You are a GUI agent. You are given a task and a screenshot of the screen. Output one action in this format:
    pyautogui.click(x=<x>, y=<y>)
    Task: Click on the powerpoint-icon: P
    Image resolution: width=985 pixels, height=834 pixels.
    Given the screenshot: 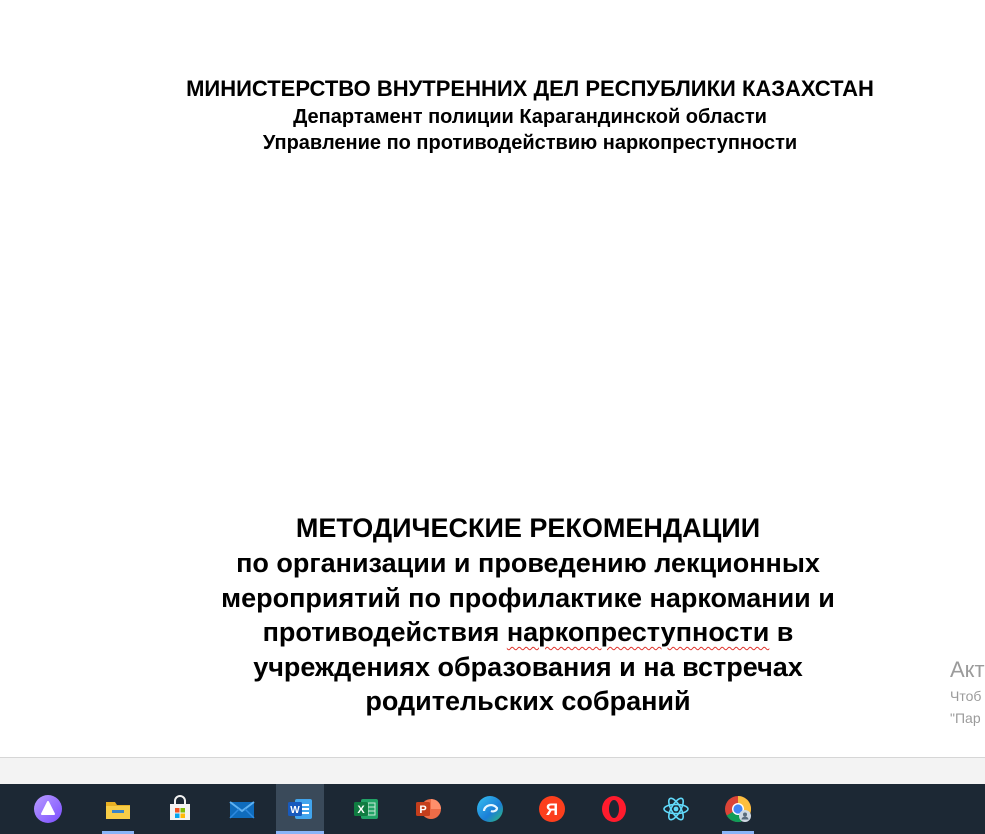 What is the action you would take?
    pyautogui.click(x=428, y=809)
    